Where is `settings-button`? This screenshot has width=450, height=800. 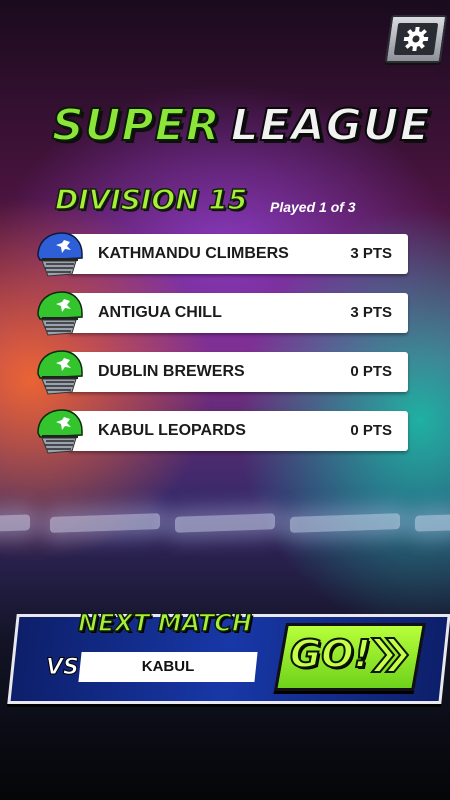
settings-button is located at coordinates (416, 39).